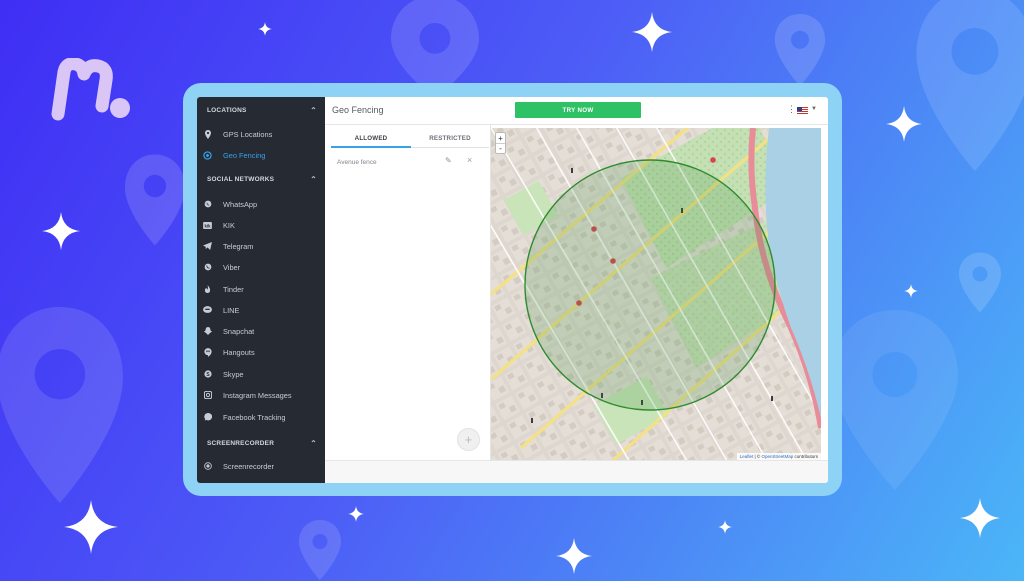 The height and width of the screenshot is (581, 1024). What do you see at coordinates (450, 139) in the screenshot?
I see `tab-restricted: RESTRICTED` at bounding box center [450, 139].